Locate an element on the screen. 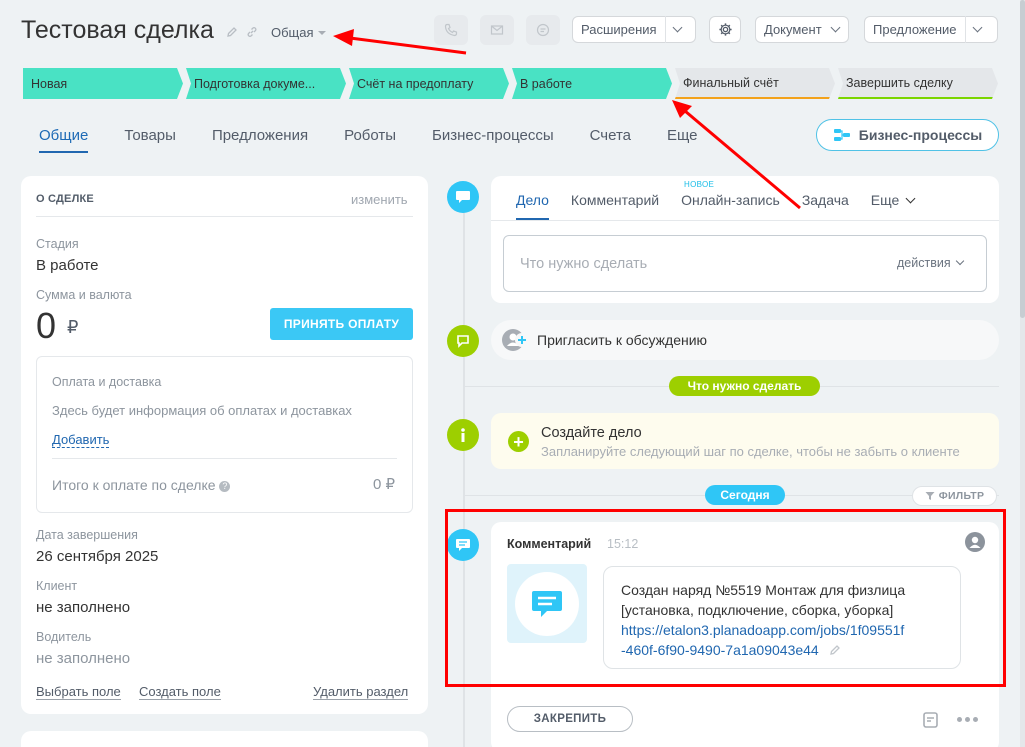 This screenshot has width=1025, height=747. client-label: Клиент is located at coordinates (57, 586).